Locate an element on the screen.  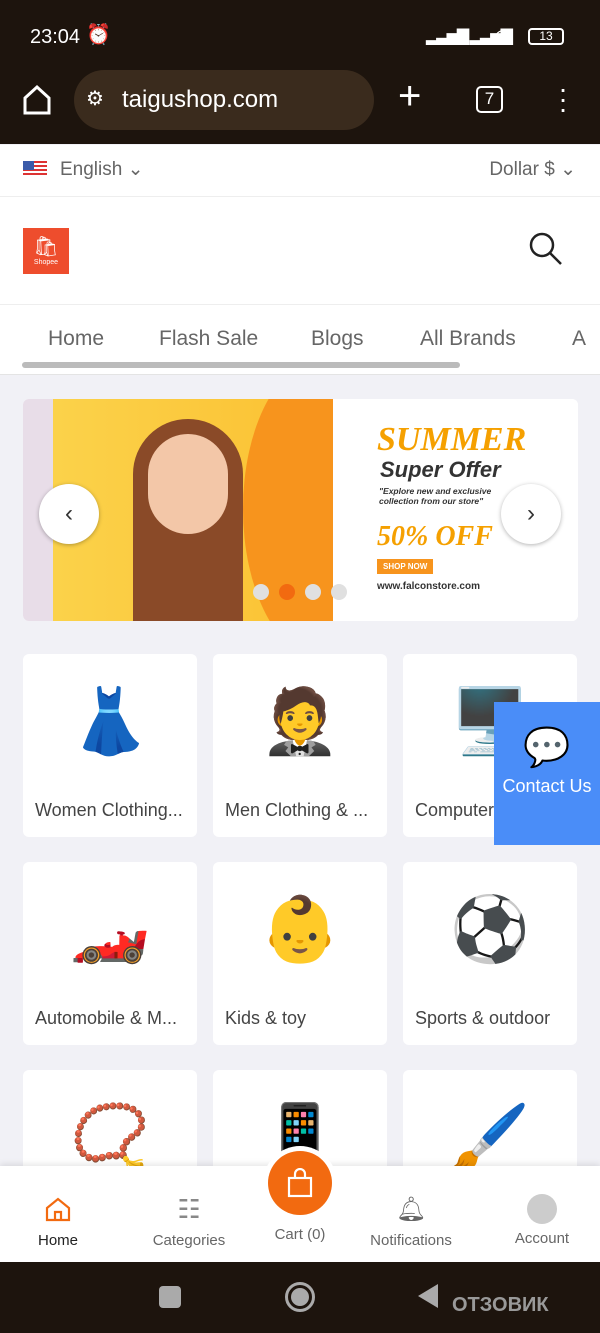
bell-icon: 🔔︎ is located at coordinates (411, 1209).